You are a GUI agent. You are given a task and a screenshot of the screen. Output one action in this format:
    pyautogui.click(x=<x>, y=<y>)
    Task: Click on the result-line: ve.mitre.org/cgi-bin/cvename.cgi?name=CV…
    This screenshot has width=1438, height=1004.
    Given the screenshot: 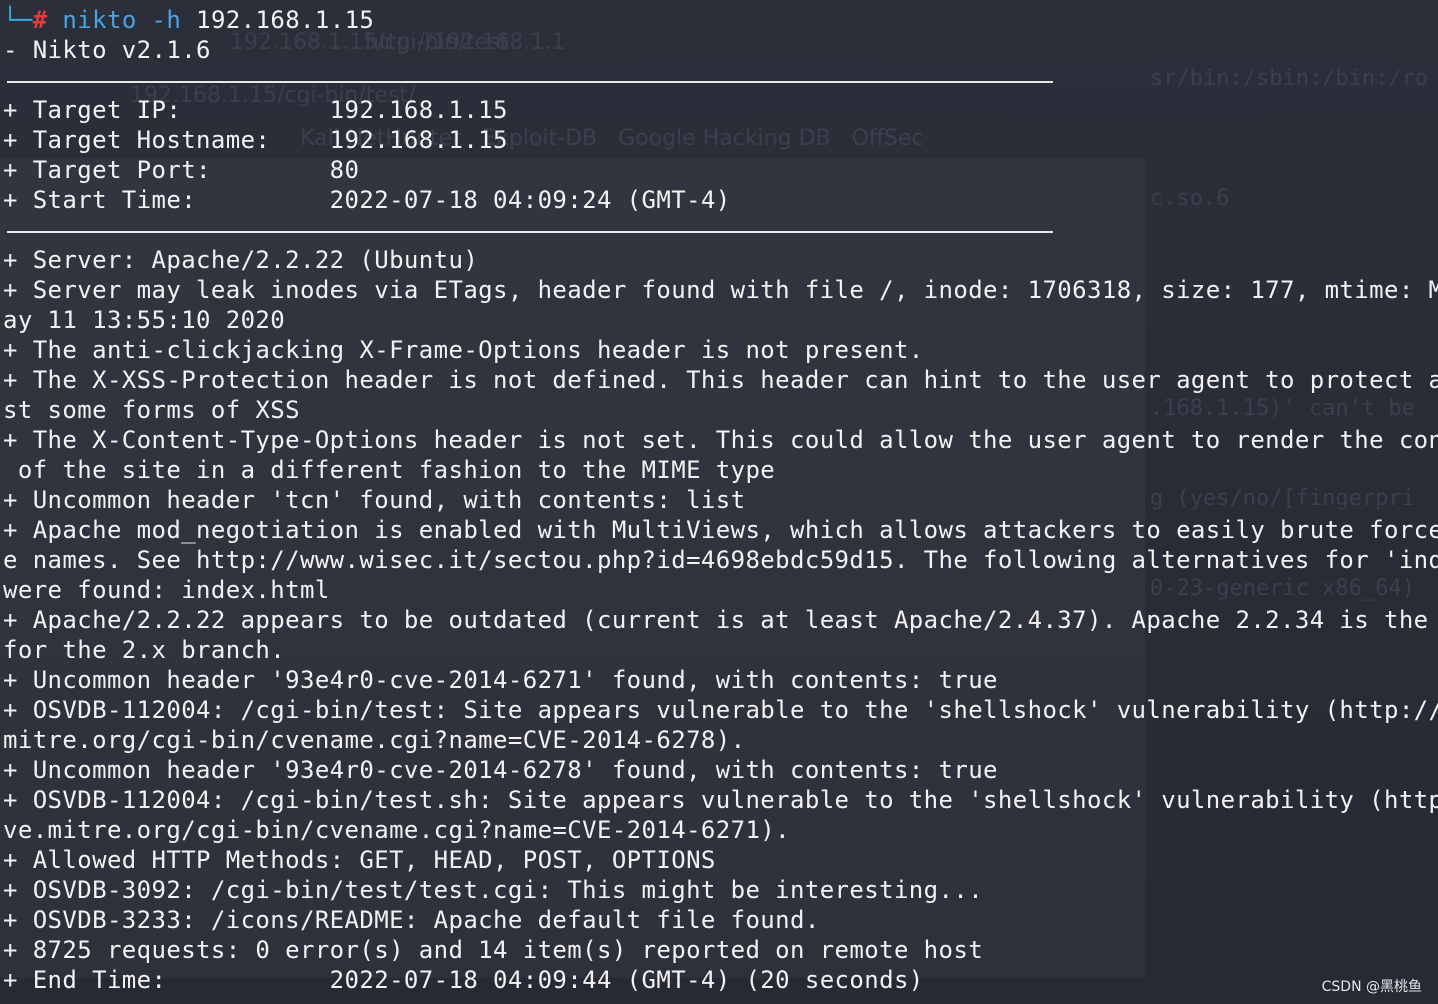 What is the action you would take?
    pyautogui.click(x=397, y=830)
    